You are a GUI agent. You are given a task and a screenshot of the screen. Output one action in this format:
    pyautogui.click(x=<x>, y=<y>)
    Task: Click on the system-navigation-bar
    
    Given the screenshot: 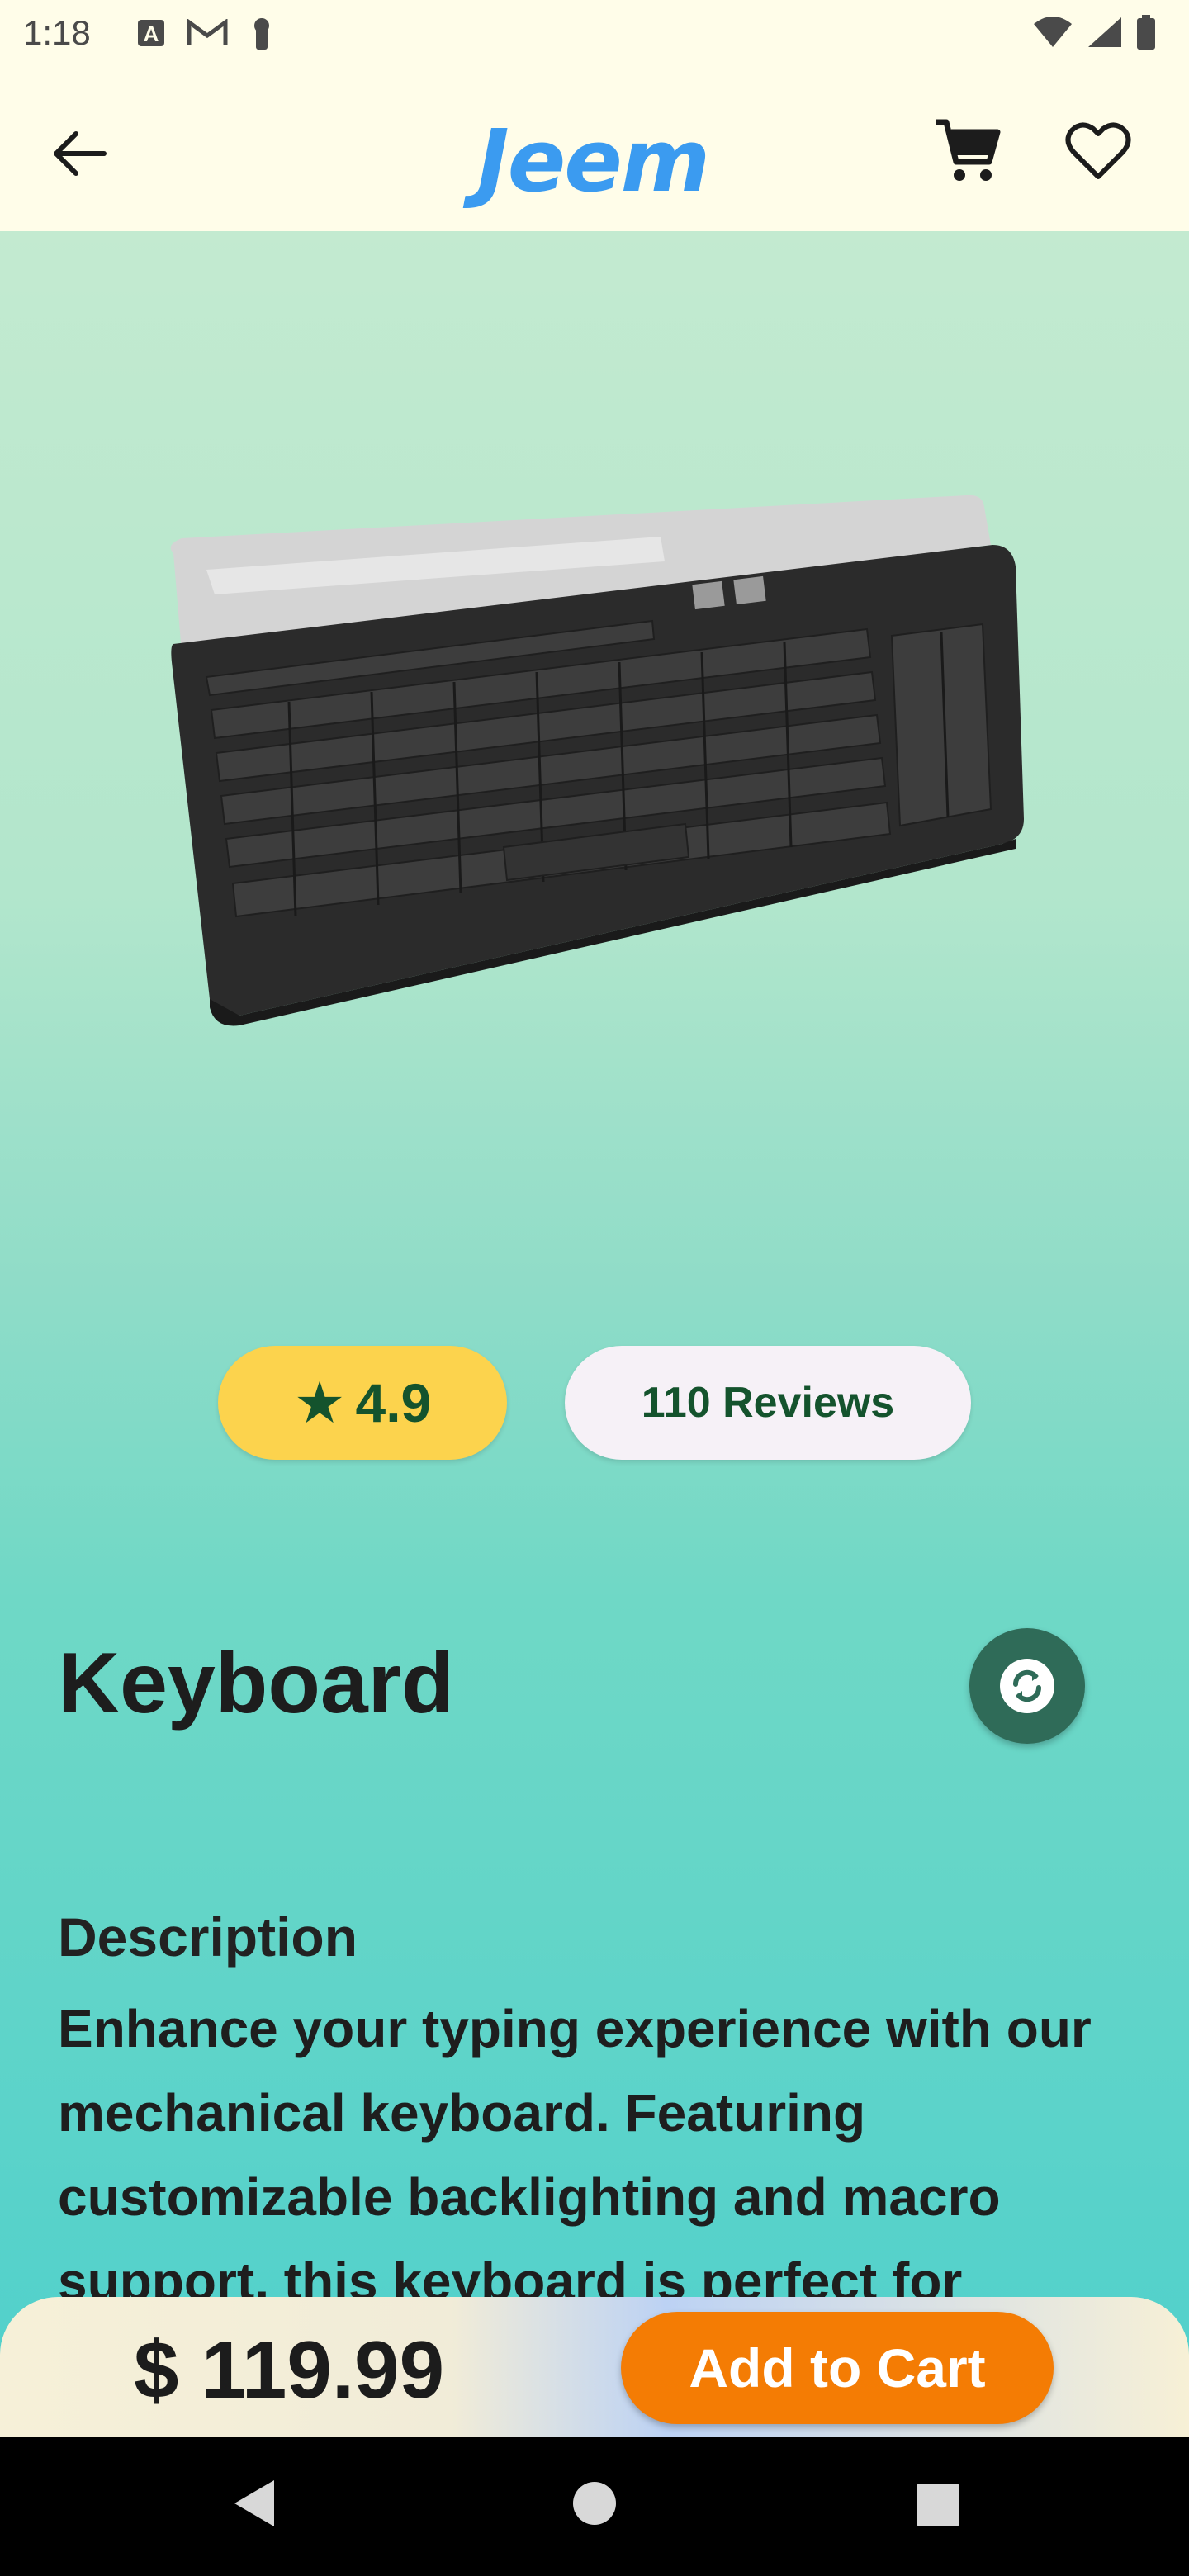 What is the action you would take?
    pyautogui.click(x=594, y=2506)
    